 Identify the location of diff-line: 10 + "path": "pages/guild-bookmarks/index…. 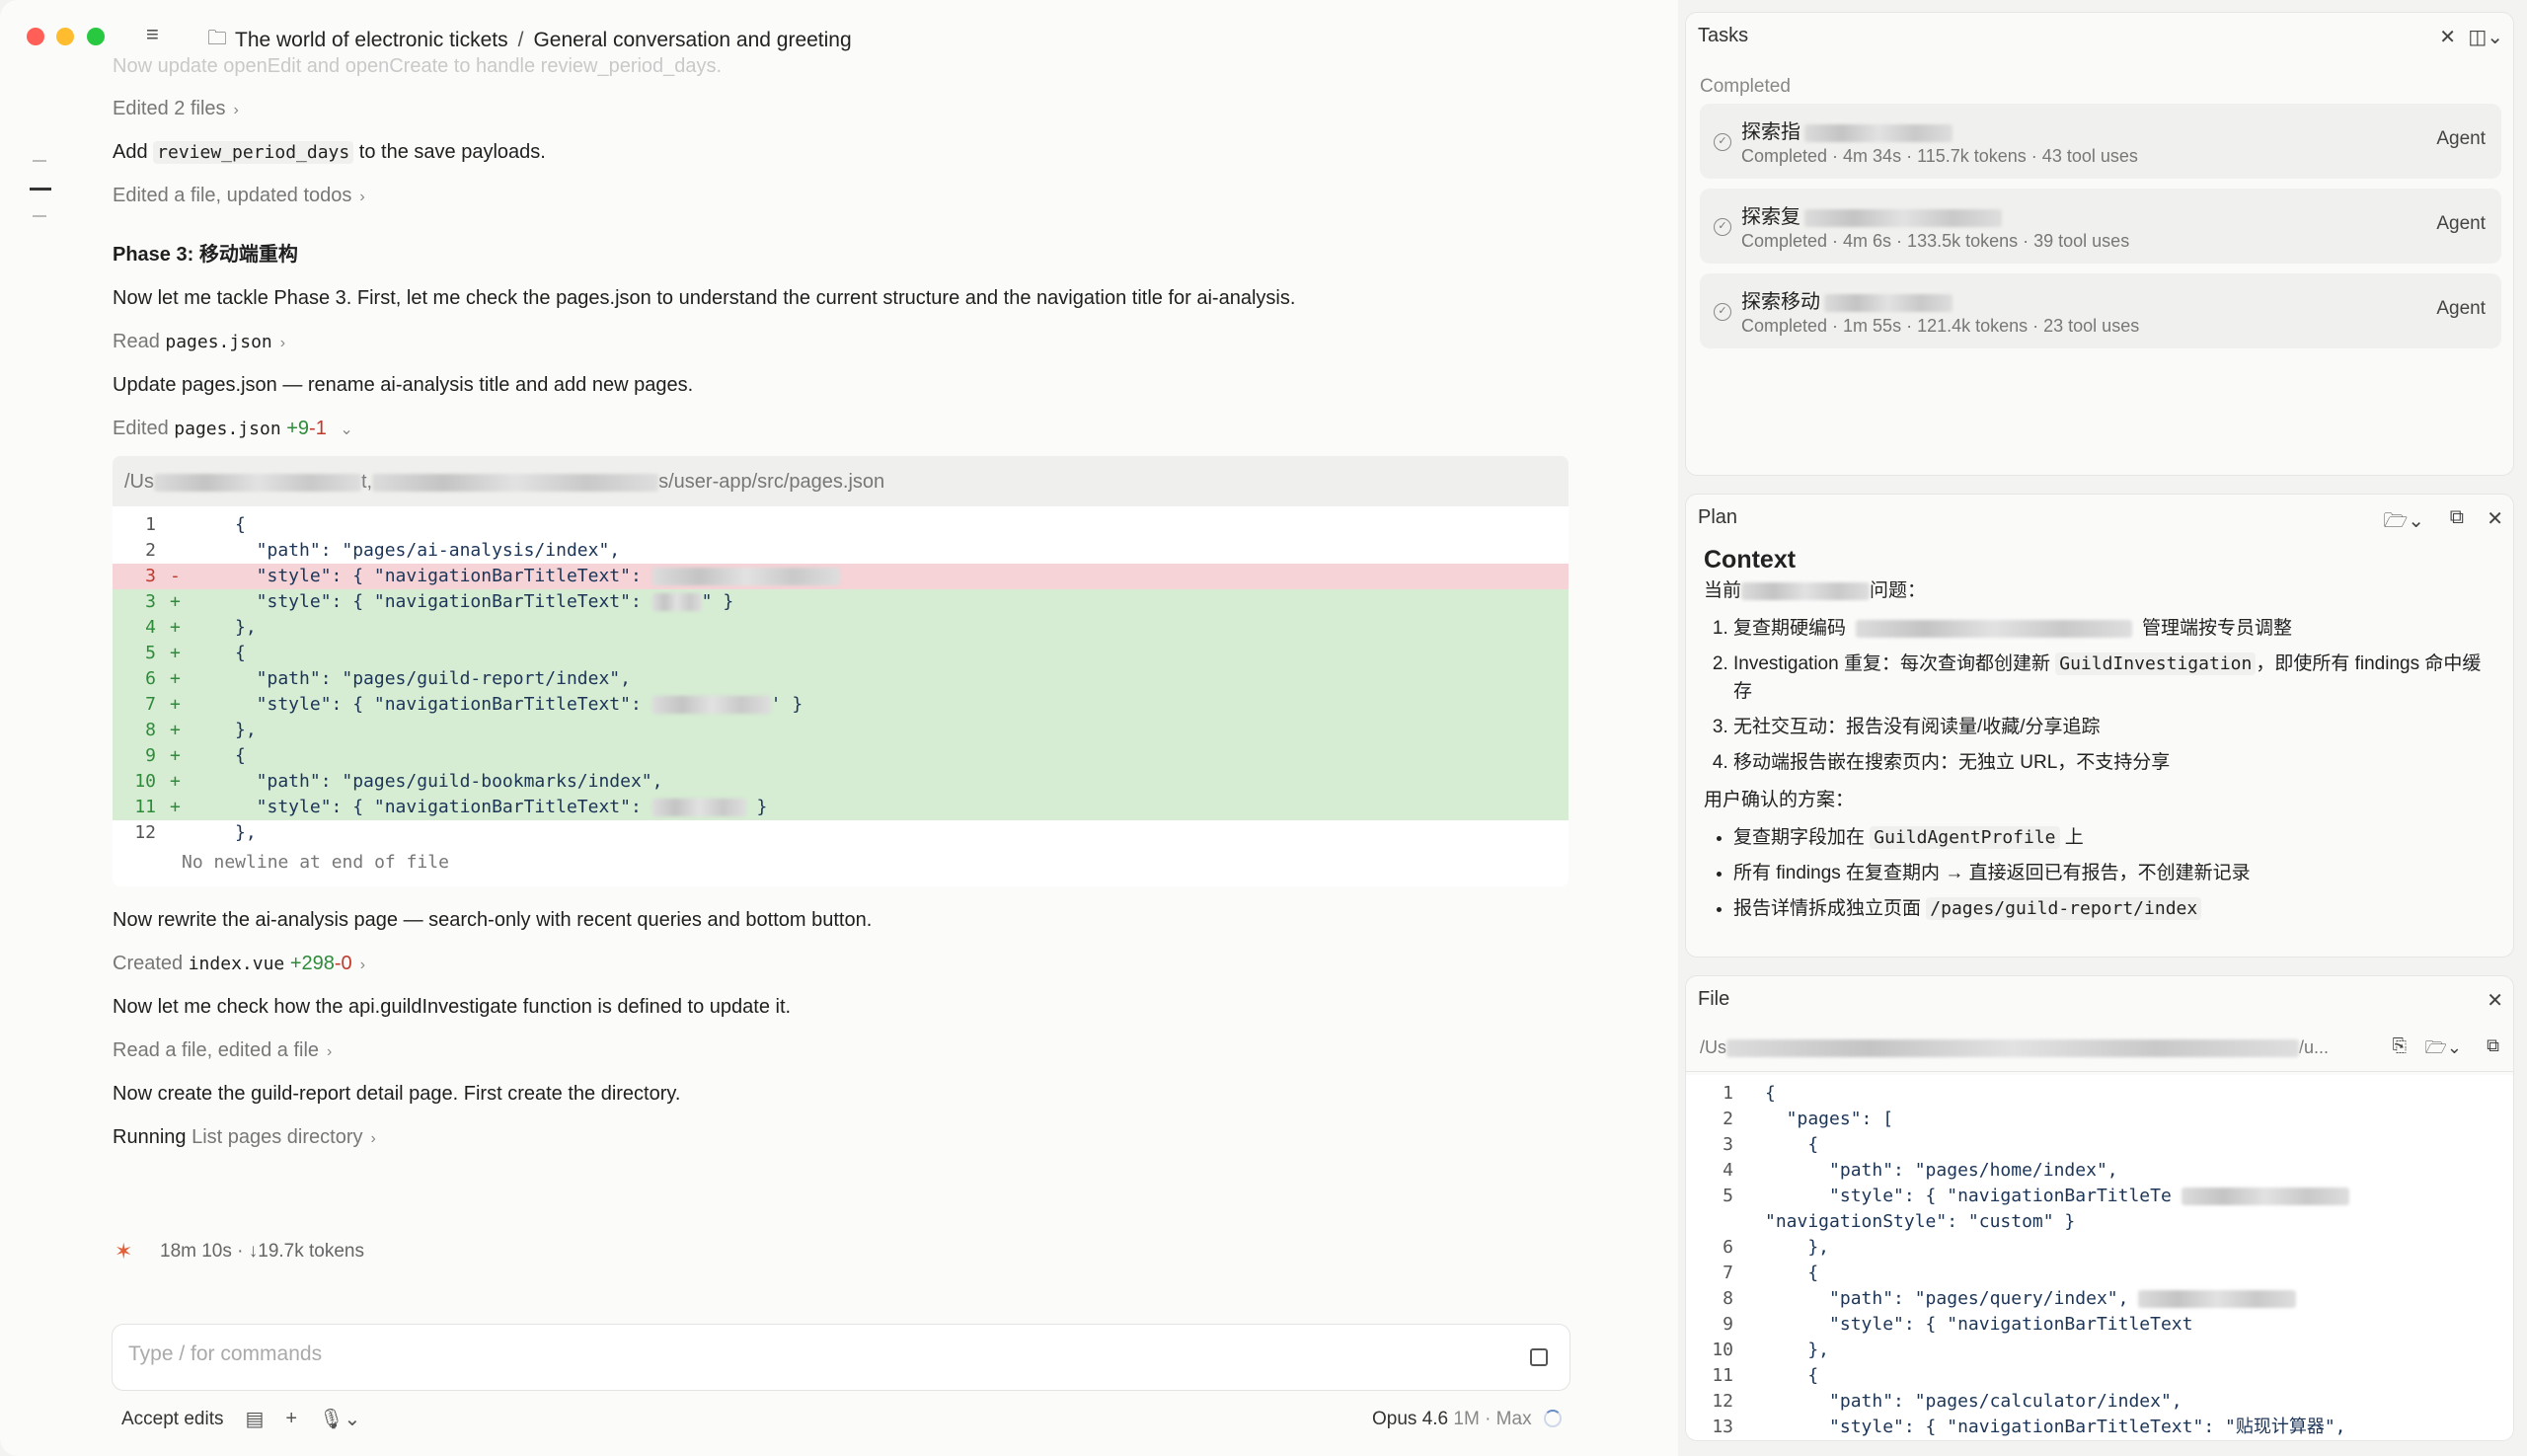
(841, 782).